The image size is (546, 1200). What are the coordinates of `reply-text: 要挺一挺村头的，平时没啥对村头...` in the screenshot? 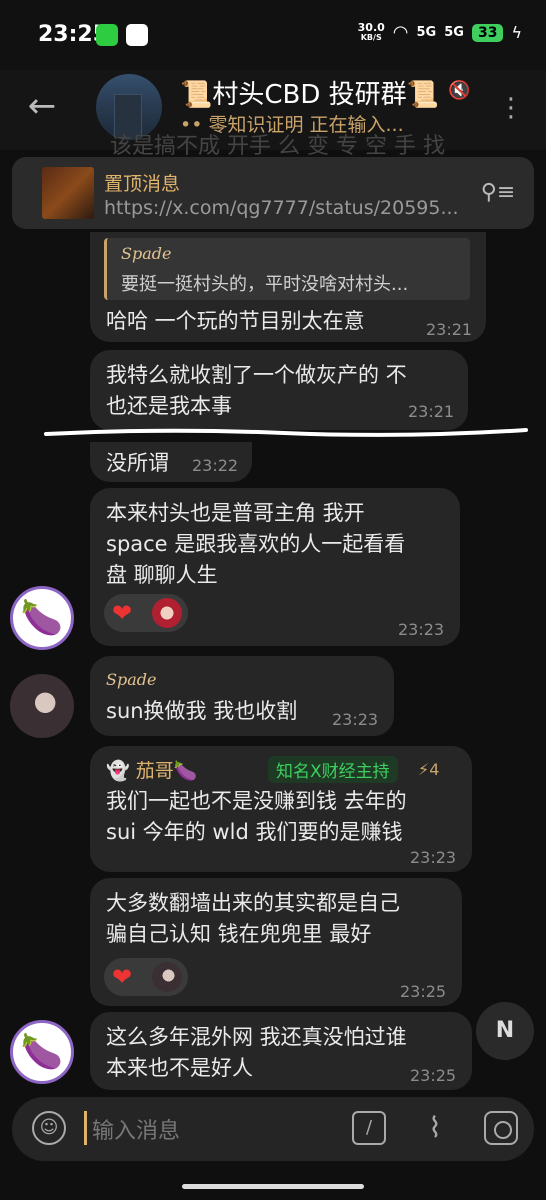 It's located at (265, 284).